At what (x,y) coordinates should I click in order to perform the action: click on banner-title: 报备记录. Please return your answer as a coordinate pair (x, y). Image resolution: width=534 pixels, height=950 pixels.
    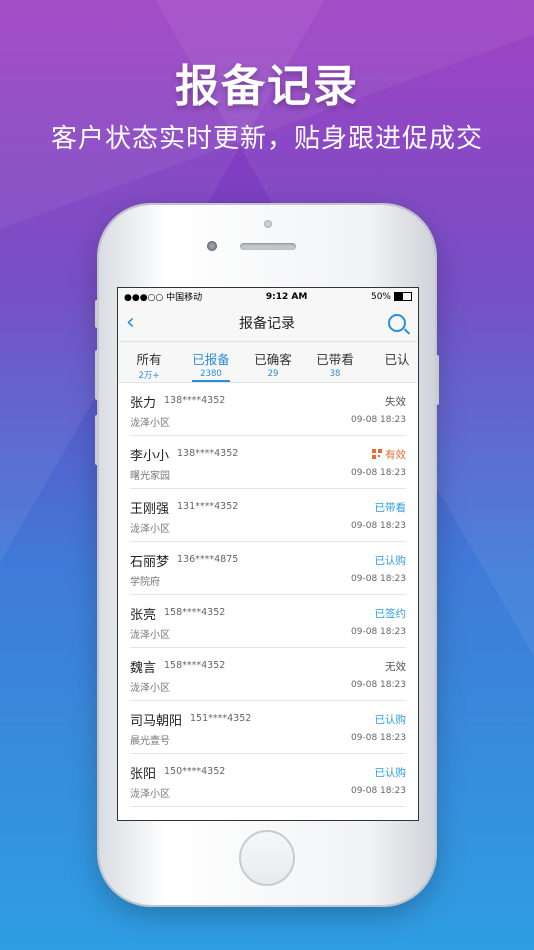
    Looking at the image, I should click on (267, 86).